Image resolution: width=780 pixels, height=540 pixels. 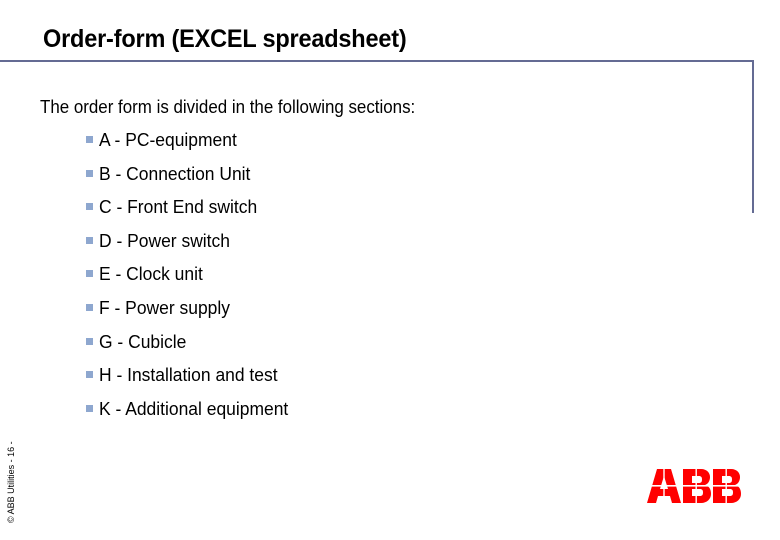 I want to click on section-label: C - Front End switch, so click(x=178, y=207).